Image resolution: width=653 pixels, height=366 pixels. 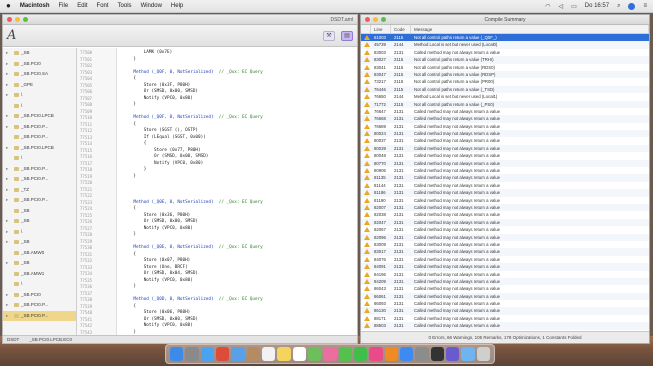 I want to click on maps-icon, so click(x=315, y=354).